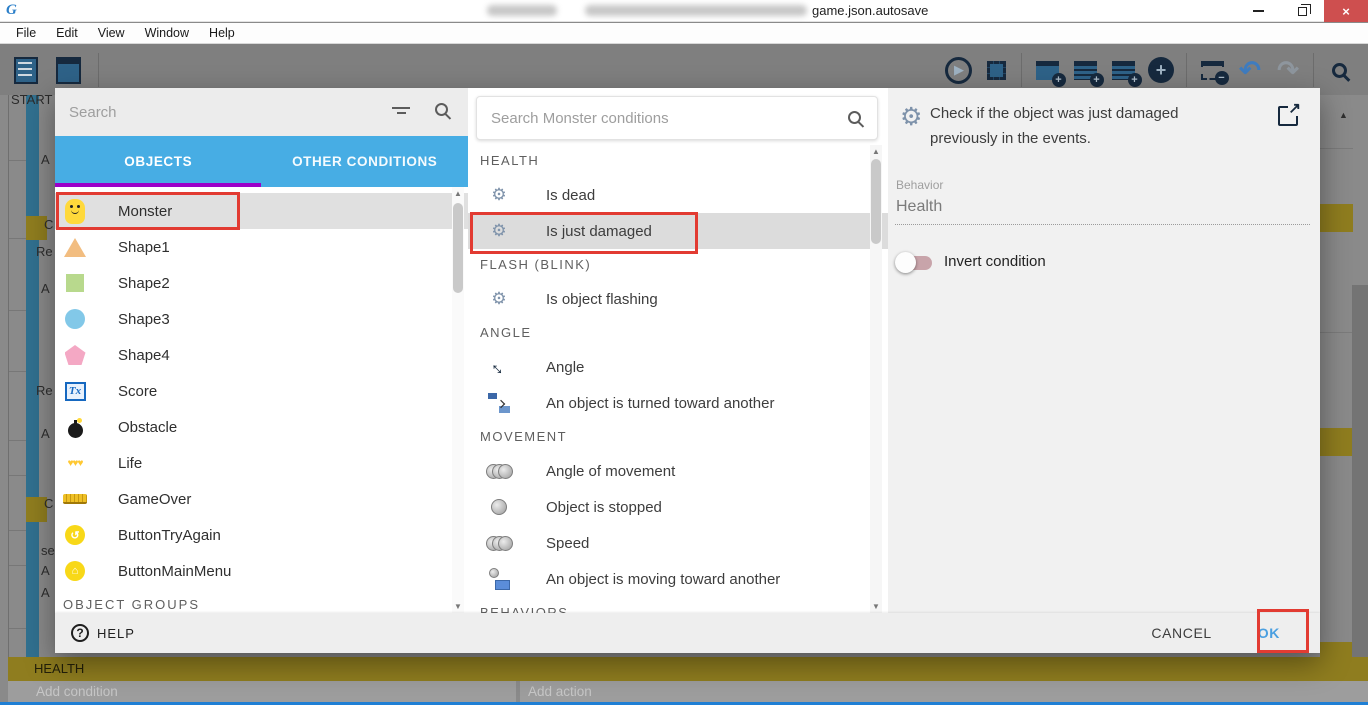 This screenshot has width=1368, height=705. What do you see at coordinates (261, 211) in the screenshot?
I see `object-item-monster: Monster` at bounding box center [261, 211].